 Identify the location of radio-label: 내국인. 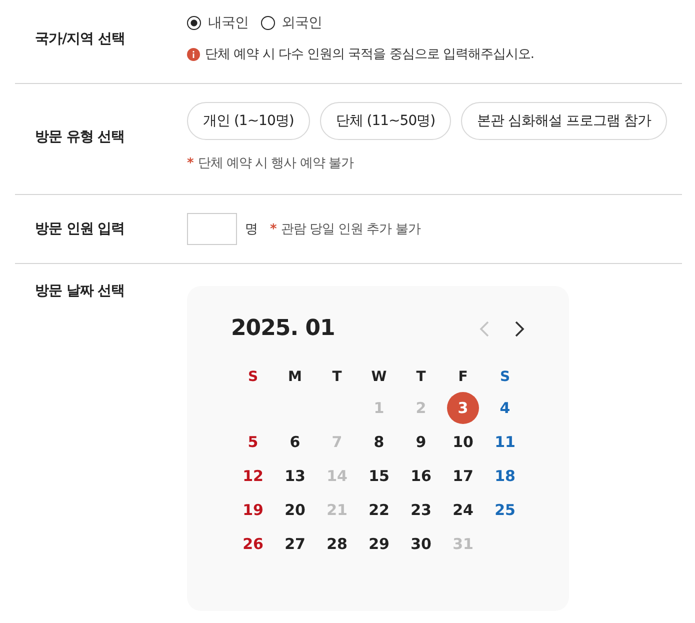
(228, 23).